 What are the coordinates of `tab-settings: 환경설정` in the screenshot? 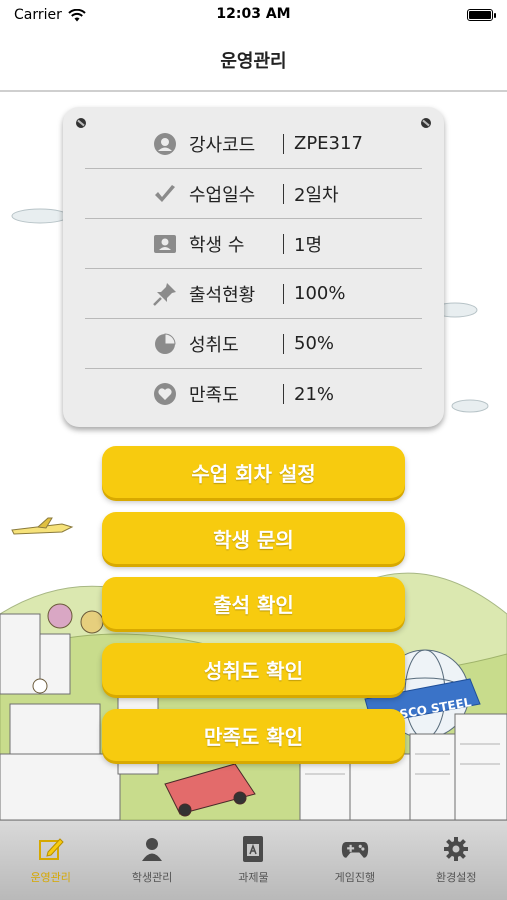 It's located at (456, 860).